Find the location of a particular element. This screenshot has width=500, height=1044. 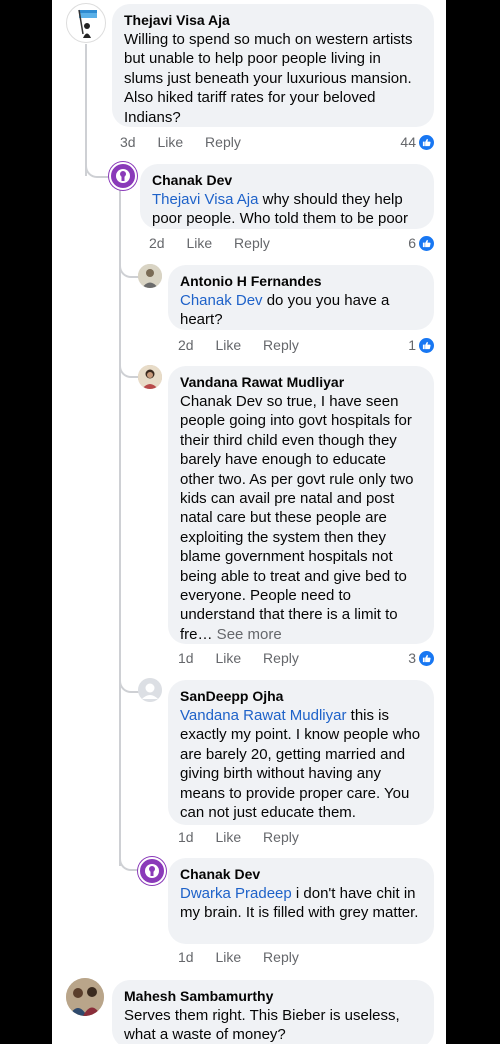

reaction-number: 1 is located at coordinates (412, 345).